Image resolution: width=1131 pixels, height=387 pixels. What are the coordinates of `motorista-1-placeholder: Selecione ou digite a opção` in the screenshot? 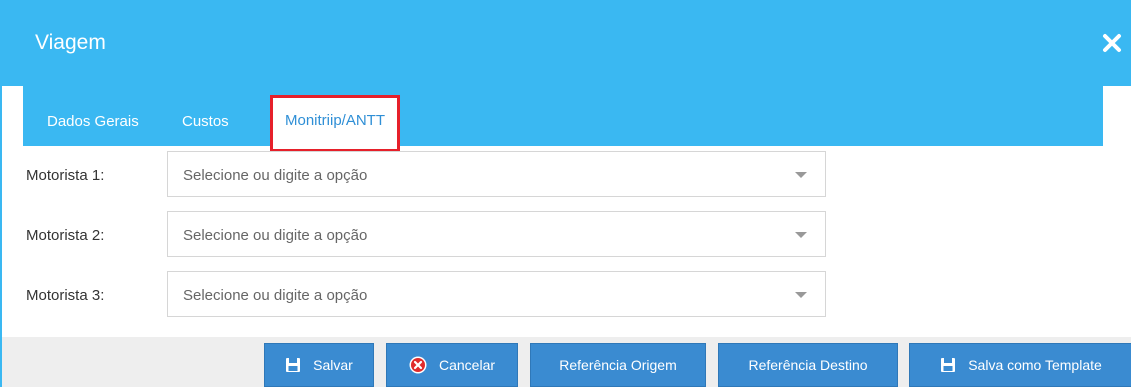 It's located at (275, 175).